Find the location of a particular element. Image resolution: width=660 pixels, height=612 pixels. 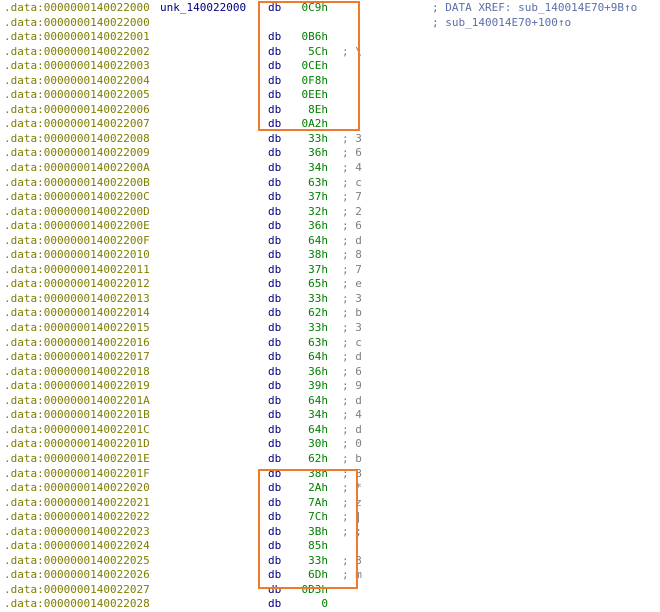

listing-row: .data:000000014002201B db 34h ; 4 is located at coordinates (330, 415).